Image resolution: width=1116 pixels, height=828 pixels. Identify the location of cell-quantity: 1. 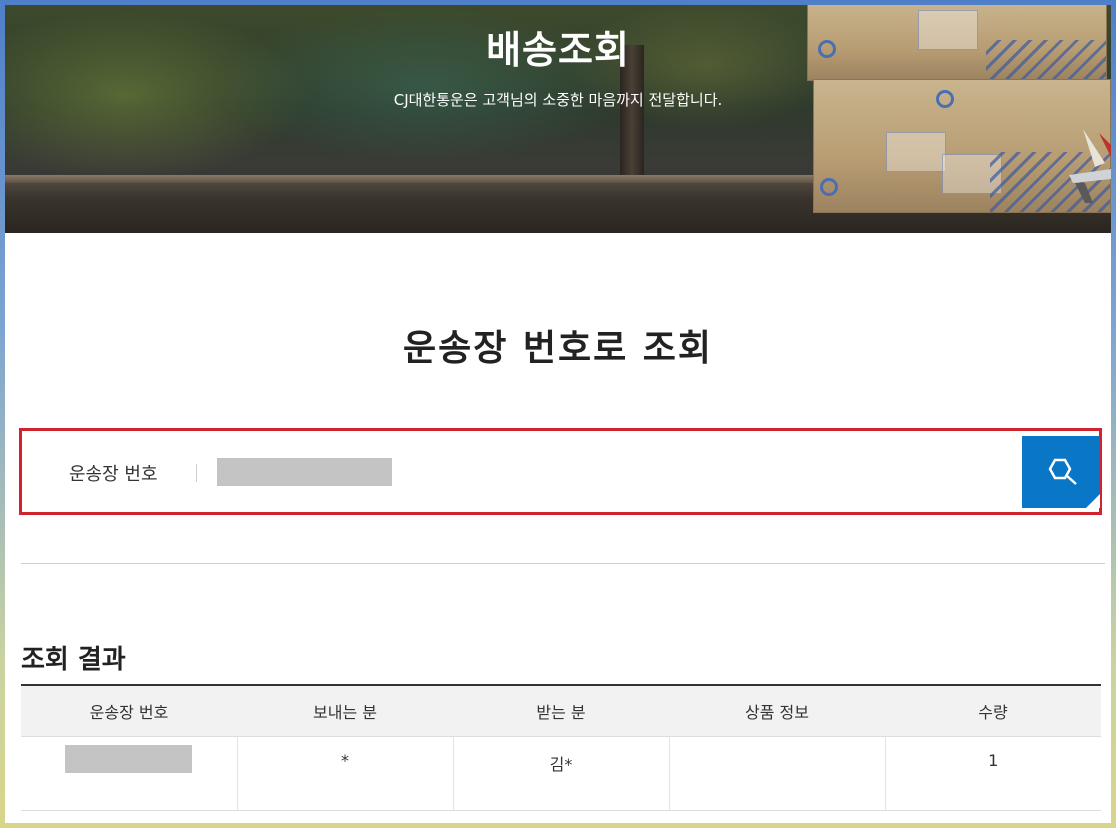
(992, 773).